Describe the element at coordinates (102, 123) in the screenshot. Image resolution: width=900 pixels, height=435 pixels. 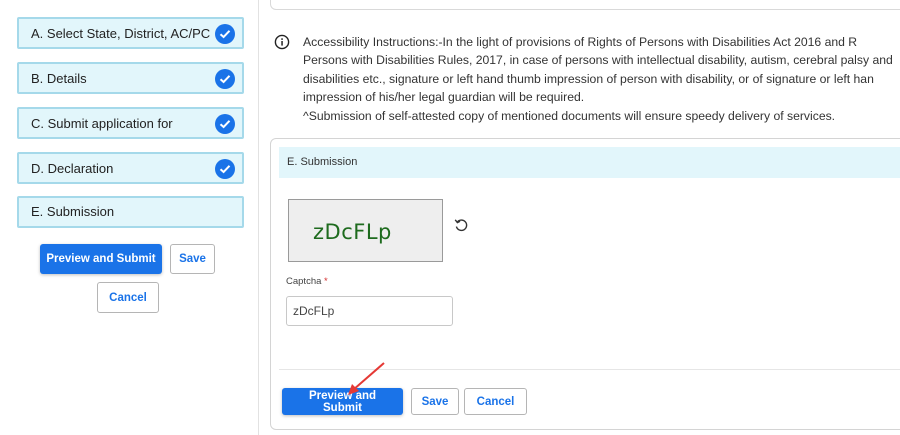
I see `step-label: C. Submit application for` at that location.